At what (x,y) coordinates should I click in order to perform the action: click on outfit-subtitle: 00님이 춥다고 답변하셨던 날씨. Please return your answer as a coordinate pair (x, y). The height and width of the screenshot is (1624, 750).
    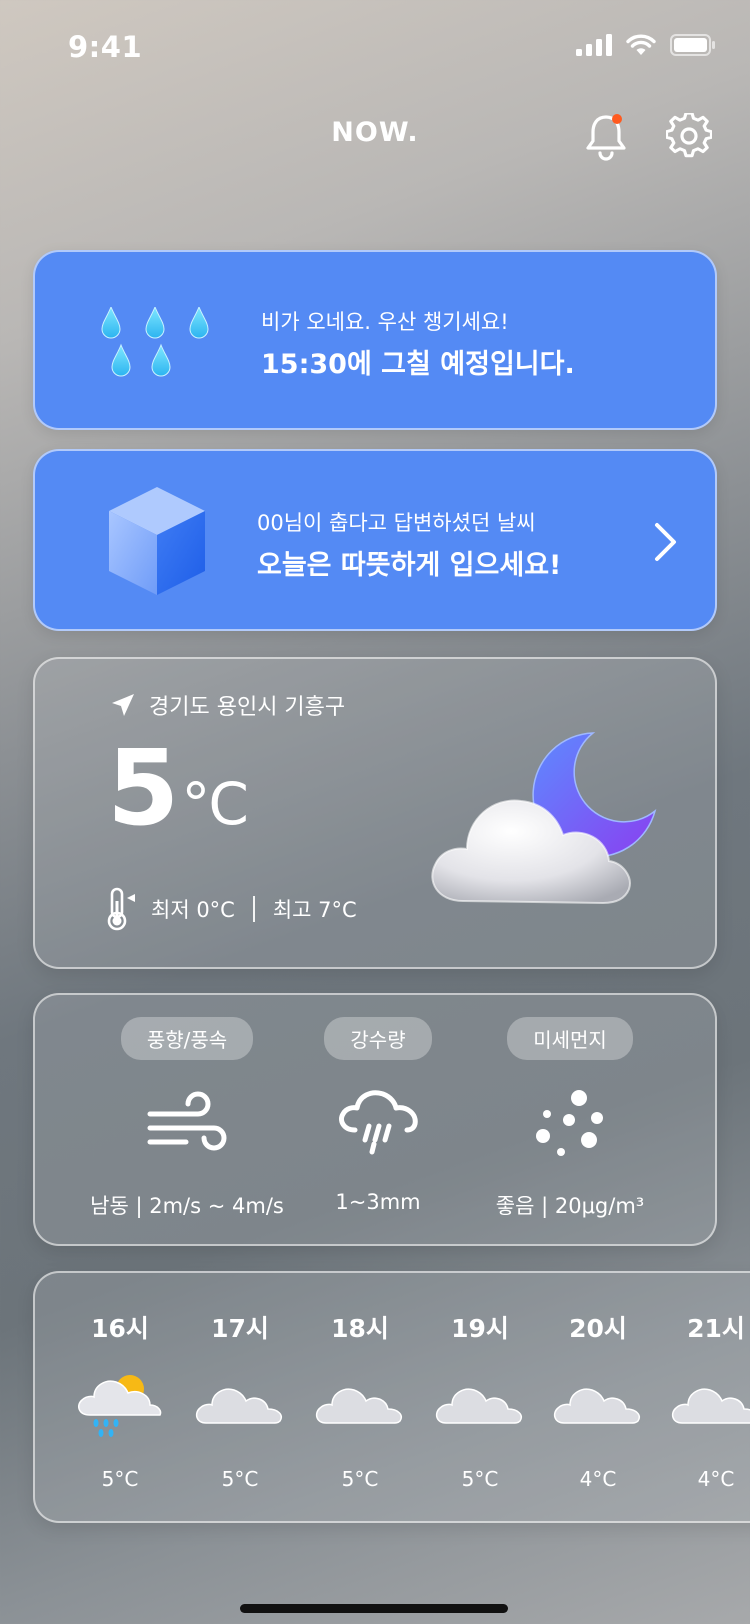
    Looking at the image, I should click on (396, 523).